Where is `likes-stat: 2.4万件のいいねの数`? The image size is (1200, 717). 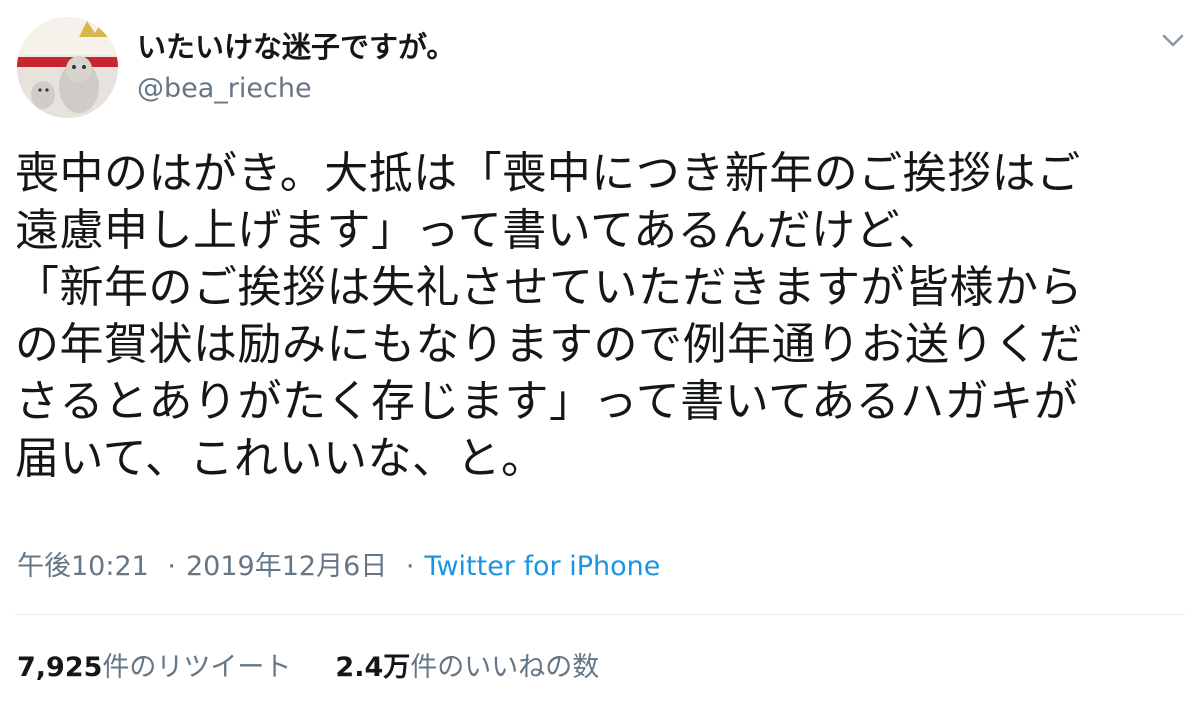 likes-stat: 2.4万件のいいねの数 is located at coordinates (467, 668).